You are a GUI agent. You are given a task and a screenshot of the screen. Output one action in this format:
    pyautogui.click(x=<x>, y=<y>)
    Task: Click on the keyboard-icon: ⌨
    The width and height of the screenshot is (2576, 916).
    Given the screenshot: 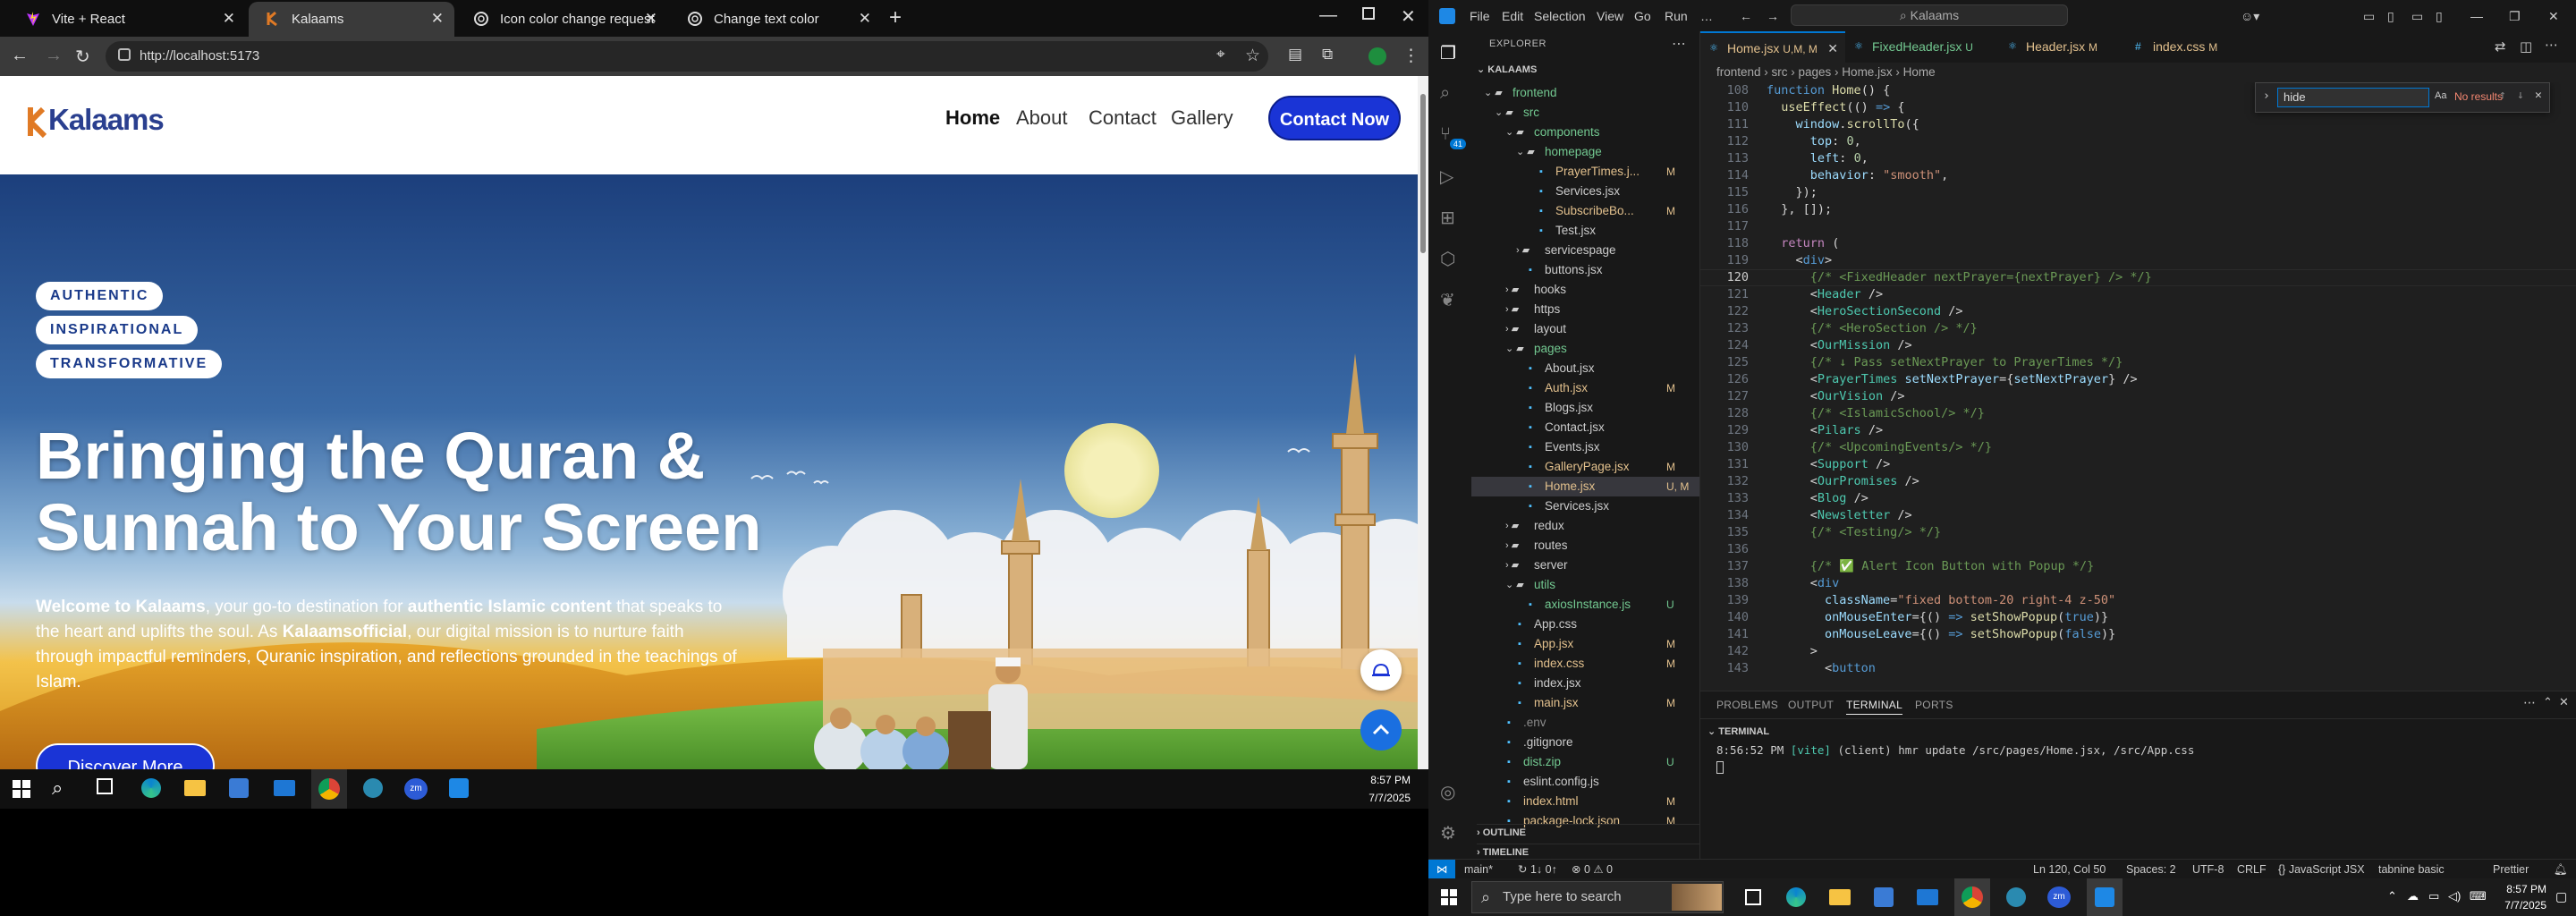 What is the action you would take?
    pyautogui.click(x=2478, y=896)
    